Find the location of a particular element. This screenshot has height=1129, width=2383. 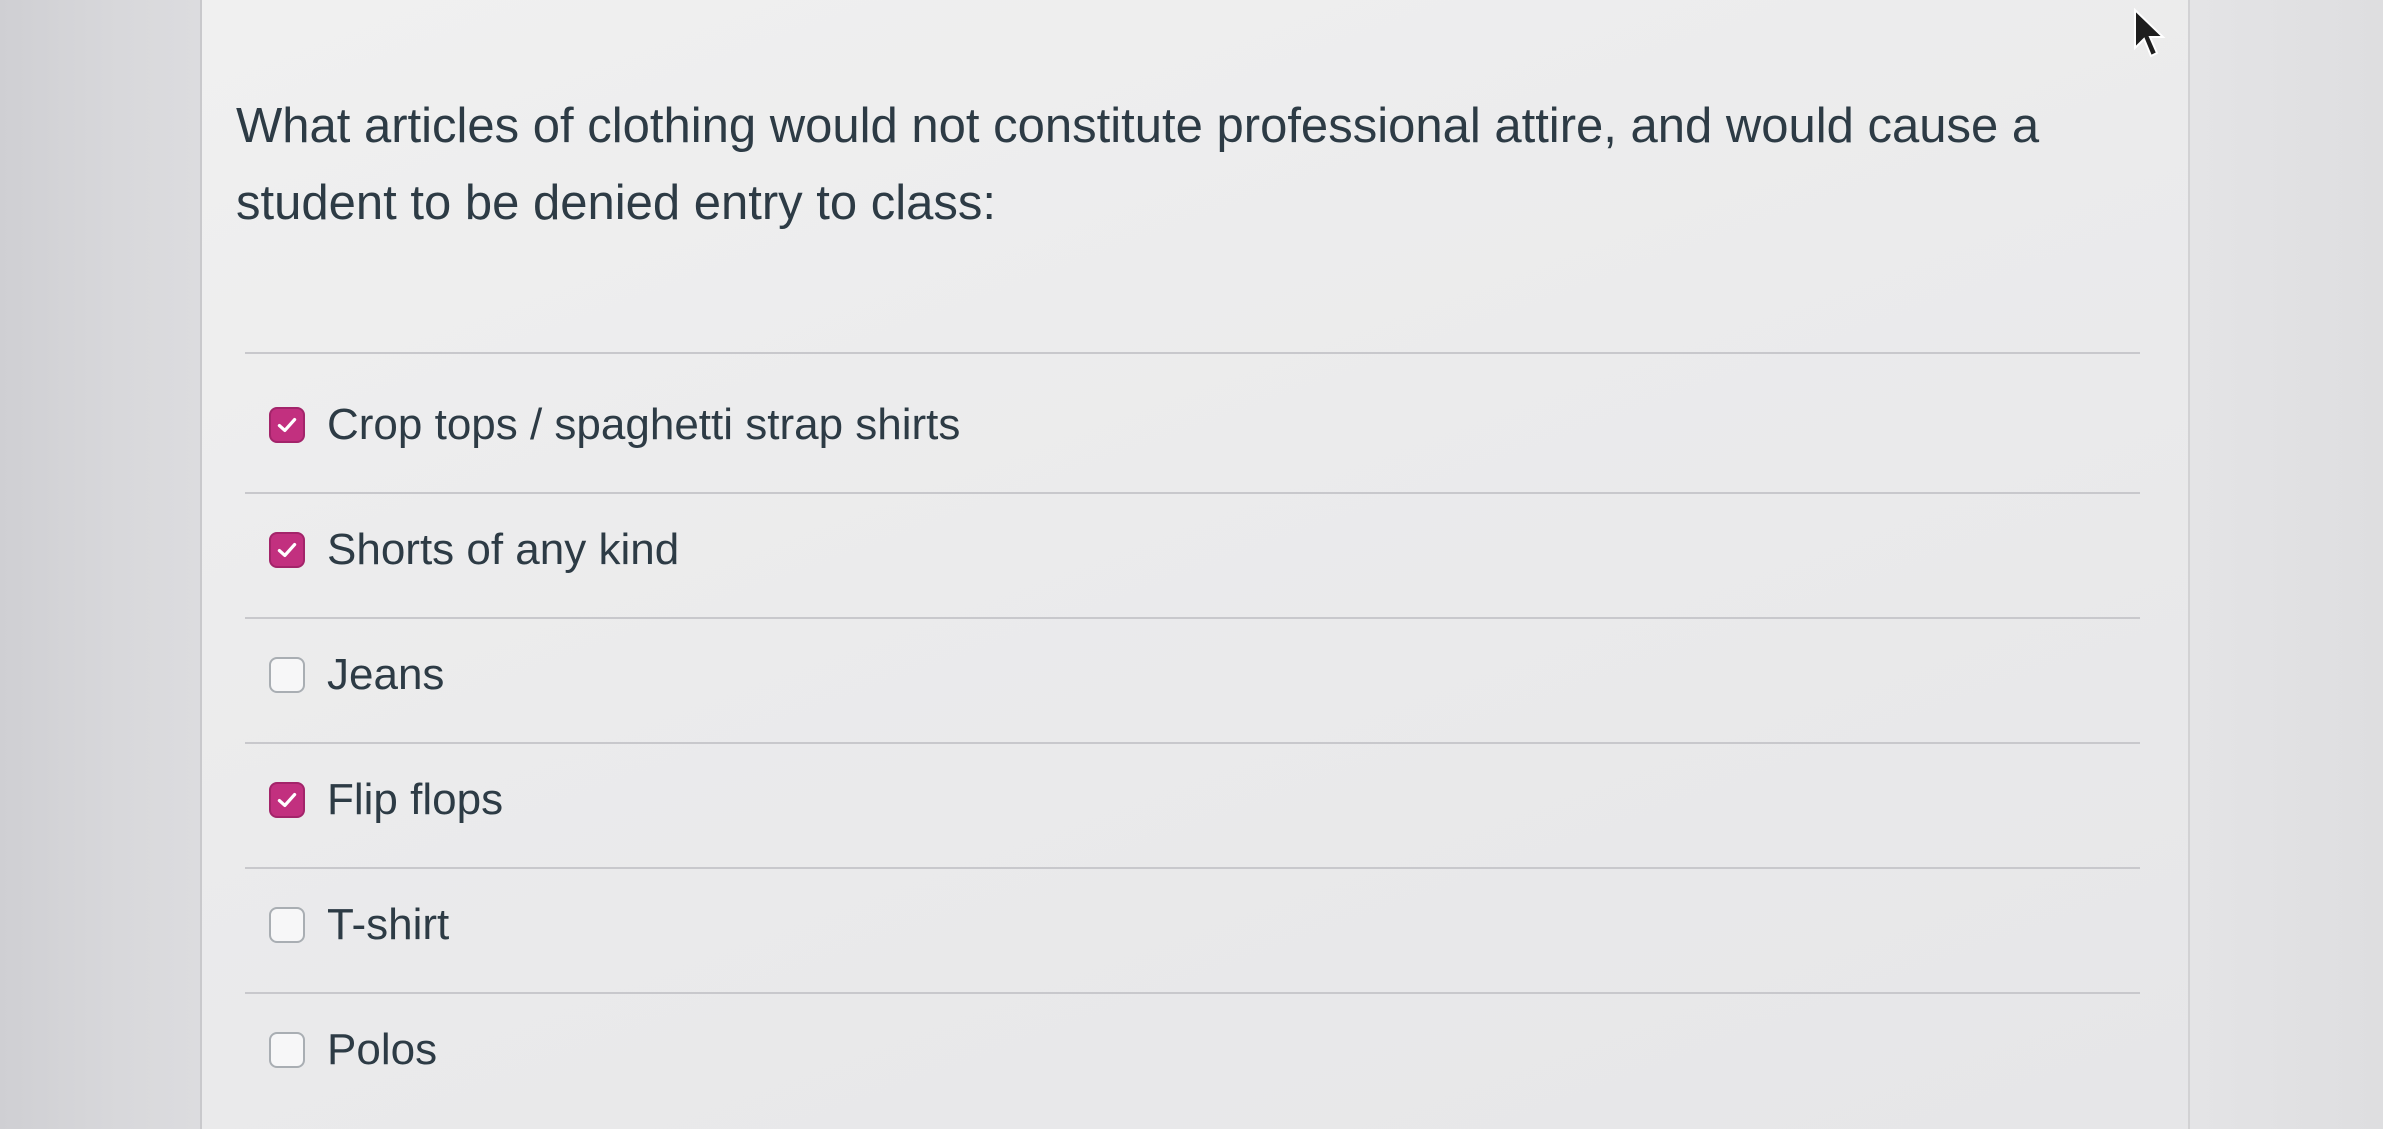

option-flip-flops: Flip flops is located at coordinates (386, 800).